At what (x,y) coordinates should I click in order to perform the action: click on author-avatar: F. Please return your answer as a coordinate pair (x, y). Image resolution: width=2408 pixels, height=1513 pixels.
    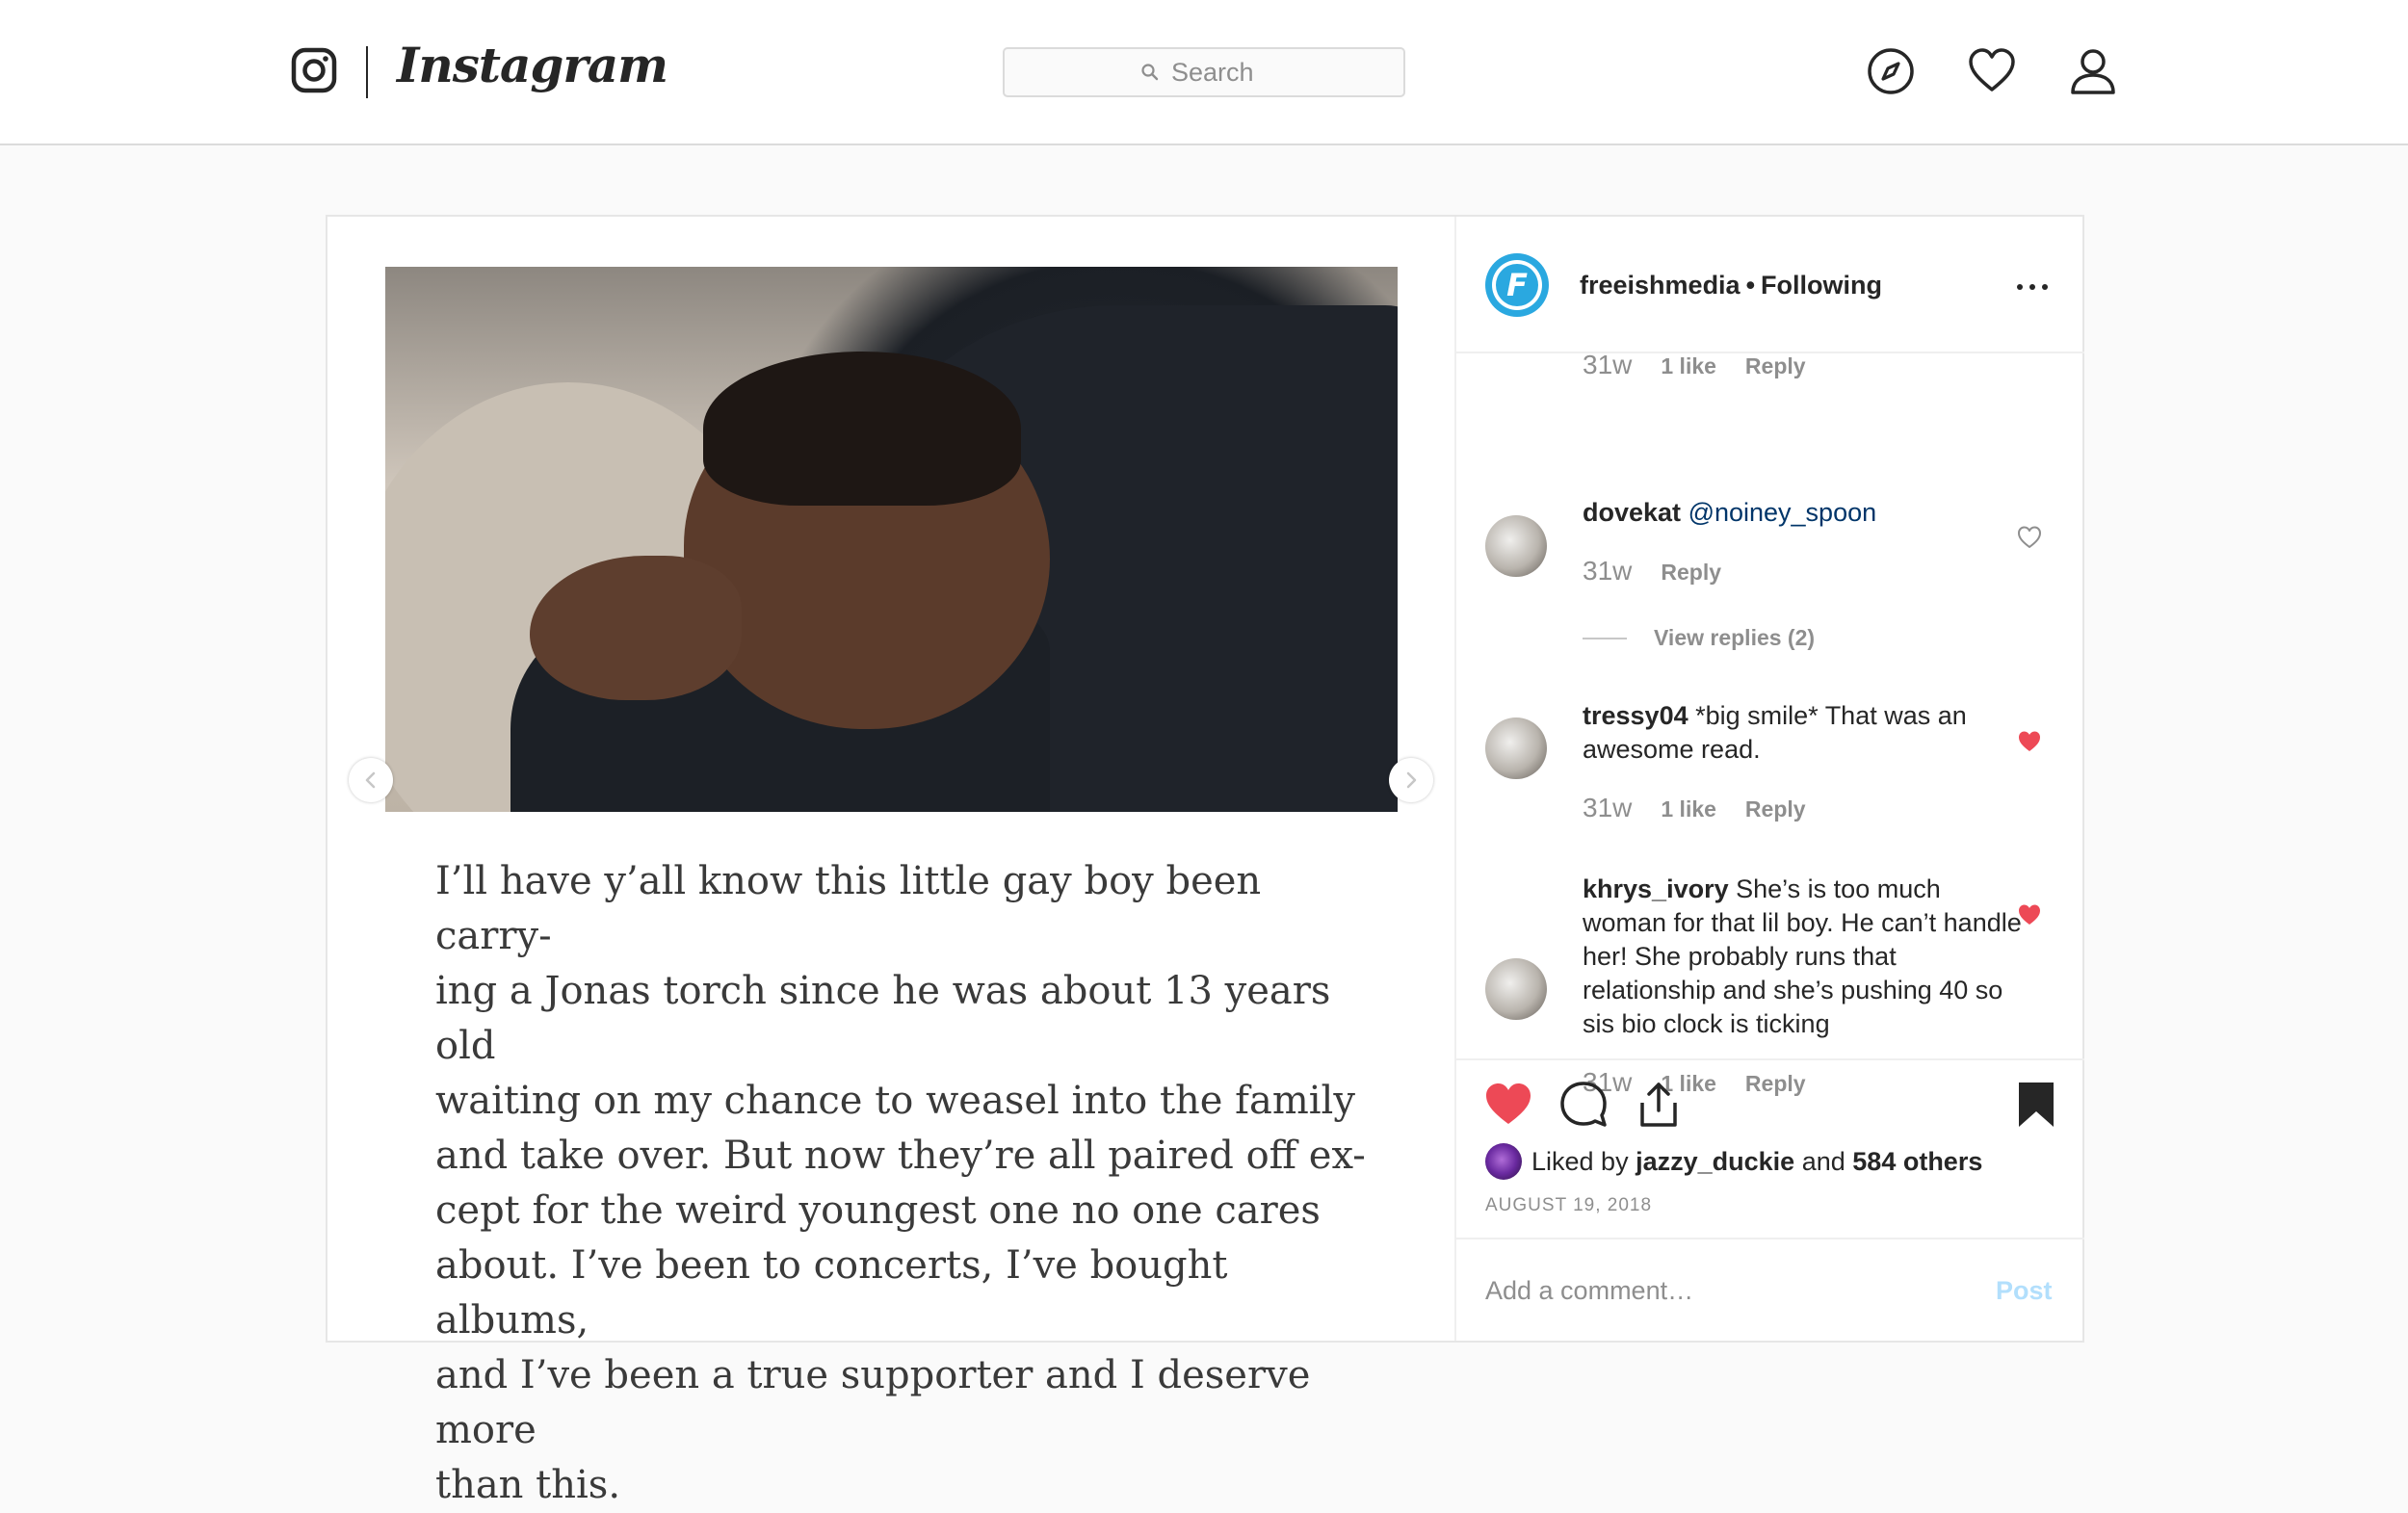
    Looking at the image, I should click on (1517, 285).